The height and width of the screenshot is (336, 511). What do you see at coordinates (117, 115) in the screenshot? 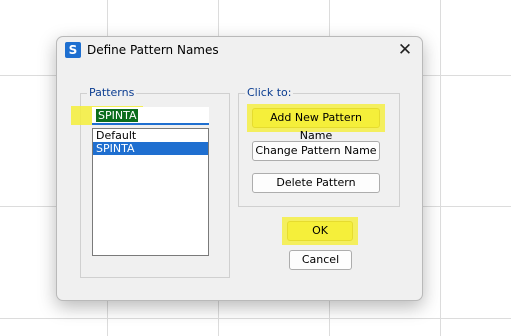
I see `pattern-name-input-value: SPINTA` at bounding box center [117, 115].